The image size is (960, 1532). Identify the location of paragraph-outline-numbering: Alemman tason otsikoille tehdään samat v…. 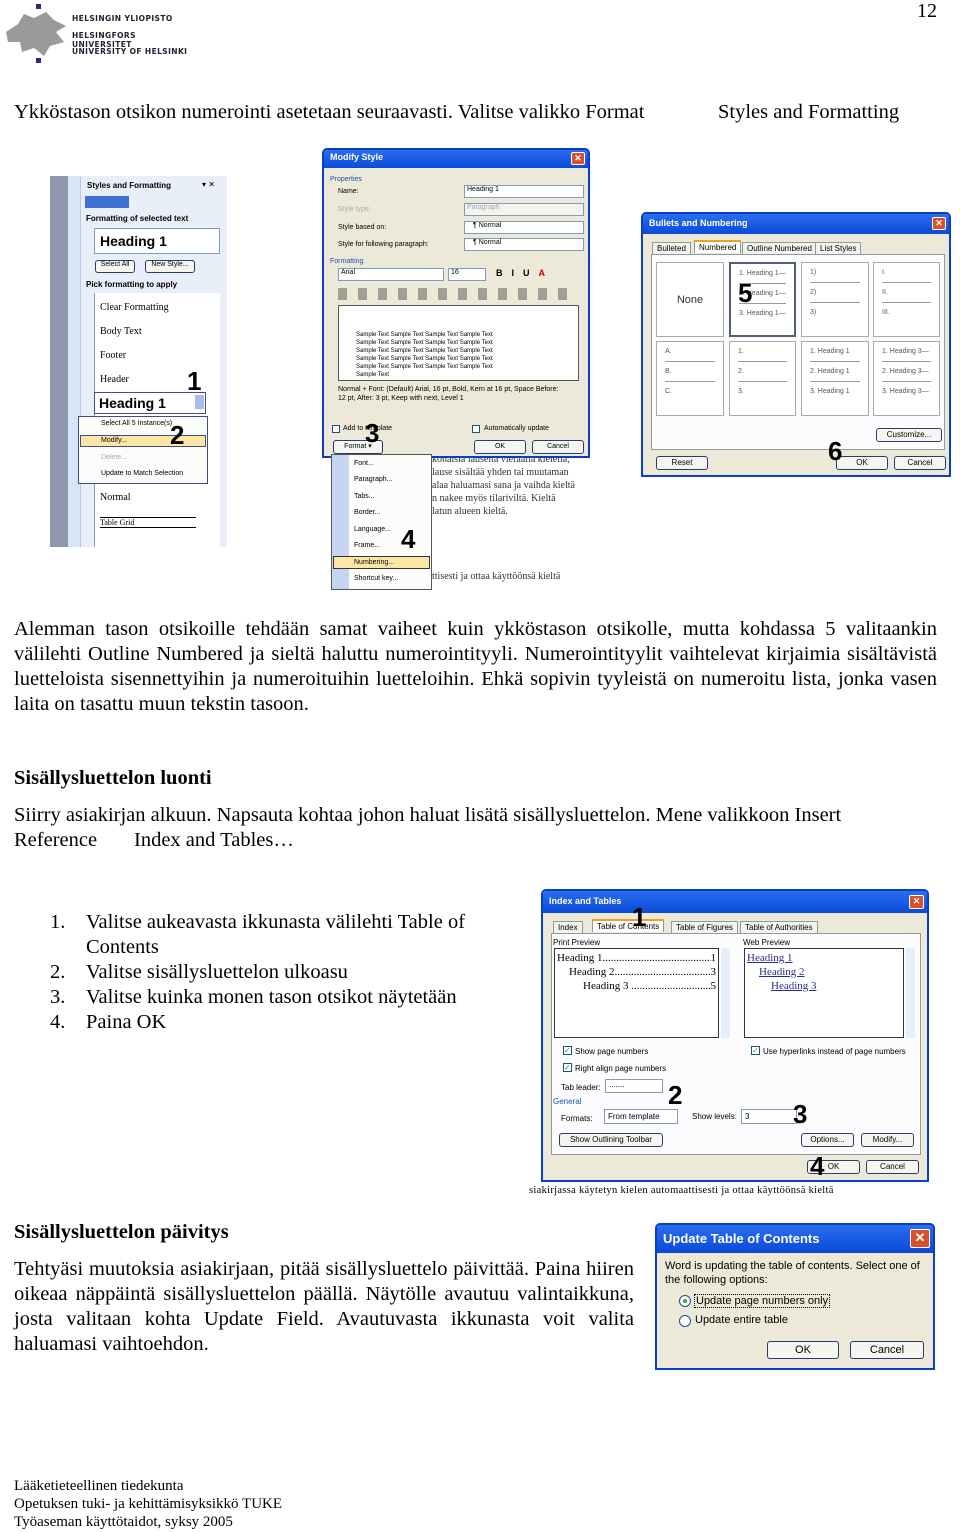
(475, 666).